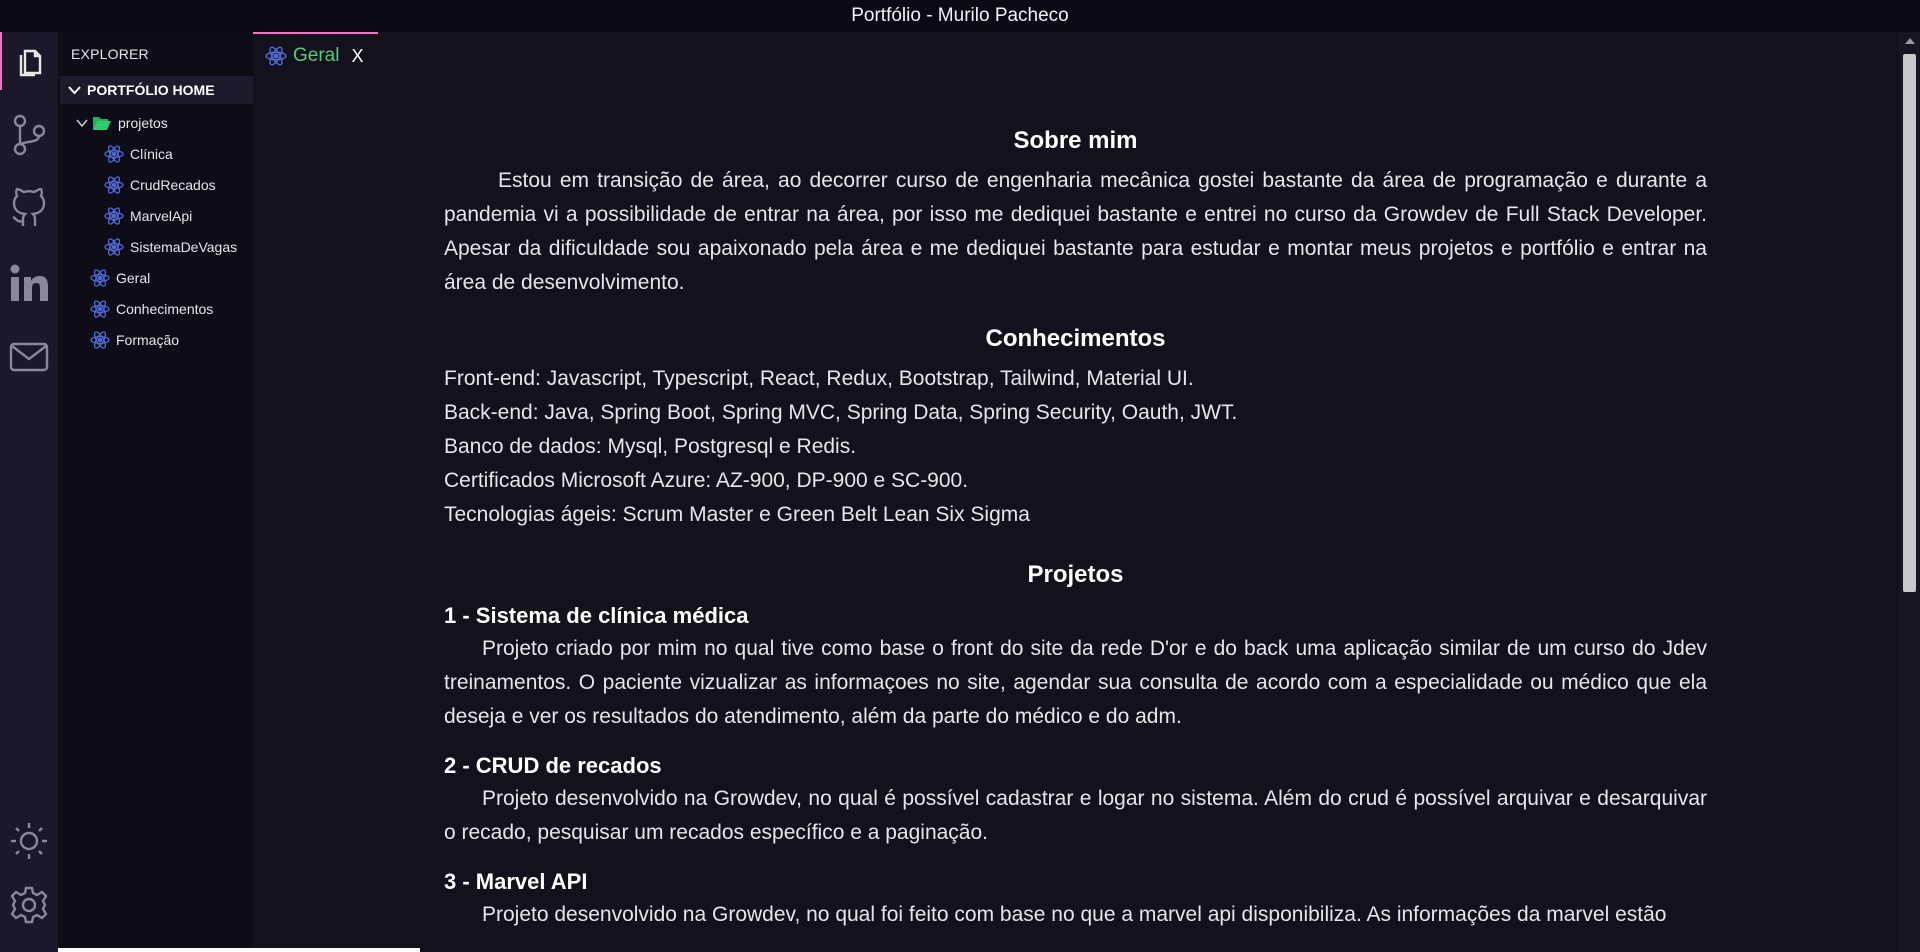 Image resolution: width=1920 pixels, height=952 pixels. Describe the element at coordinates (173, 185) in the screenshot. I see `tree-item-label: CrudRecados` at that location.